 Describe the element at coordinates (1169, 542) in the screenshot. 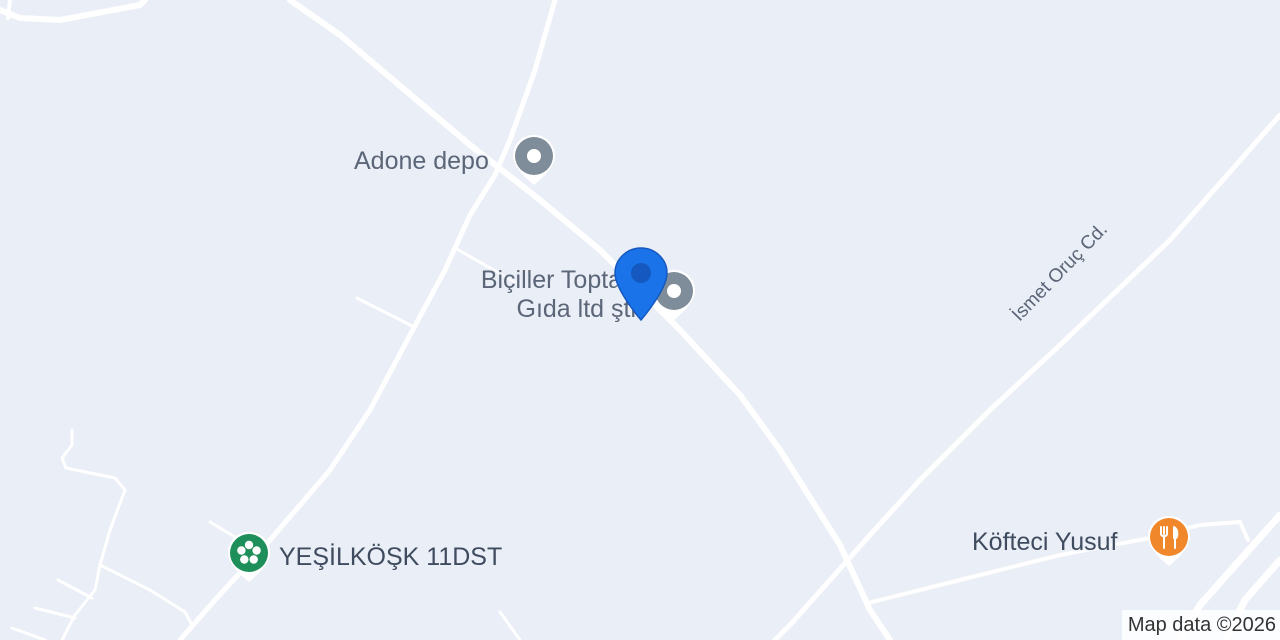

I see `restaurant-pin-icon` at that location.